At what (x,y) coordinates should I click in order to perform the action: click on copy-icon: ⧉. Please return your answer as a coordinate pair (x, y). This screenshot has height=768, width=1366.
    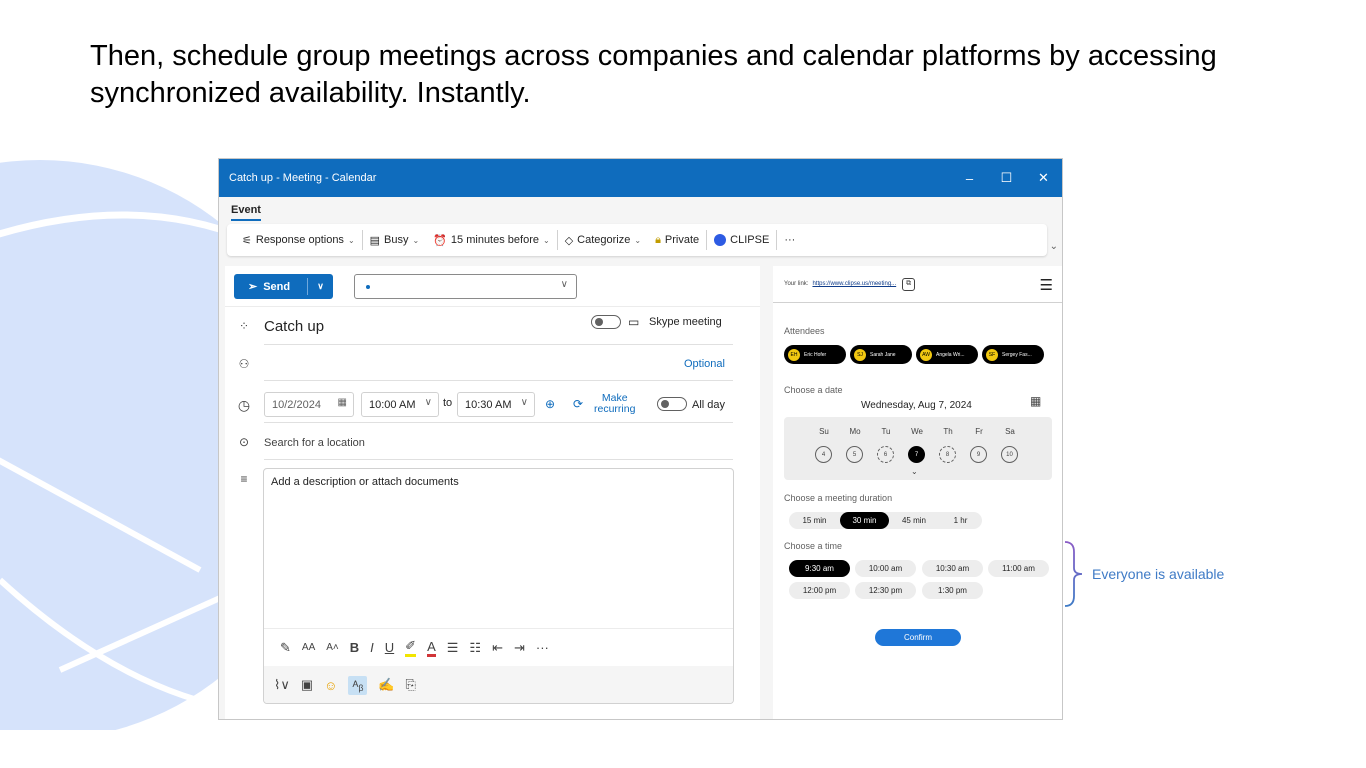
    Looking at the image, I should click on (909, 284).